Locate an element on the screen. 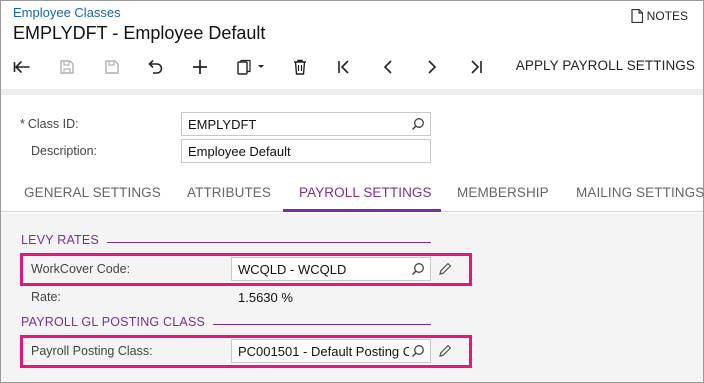  workcover-code-label: WorkCover Code: is located at coordinates (81, 269).